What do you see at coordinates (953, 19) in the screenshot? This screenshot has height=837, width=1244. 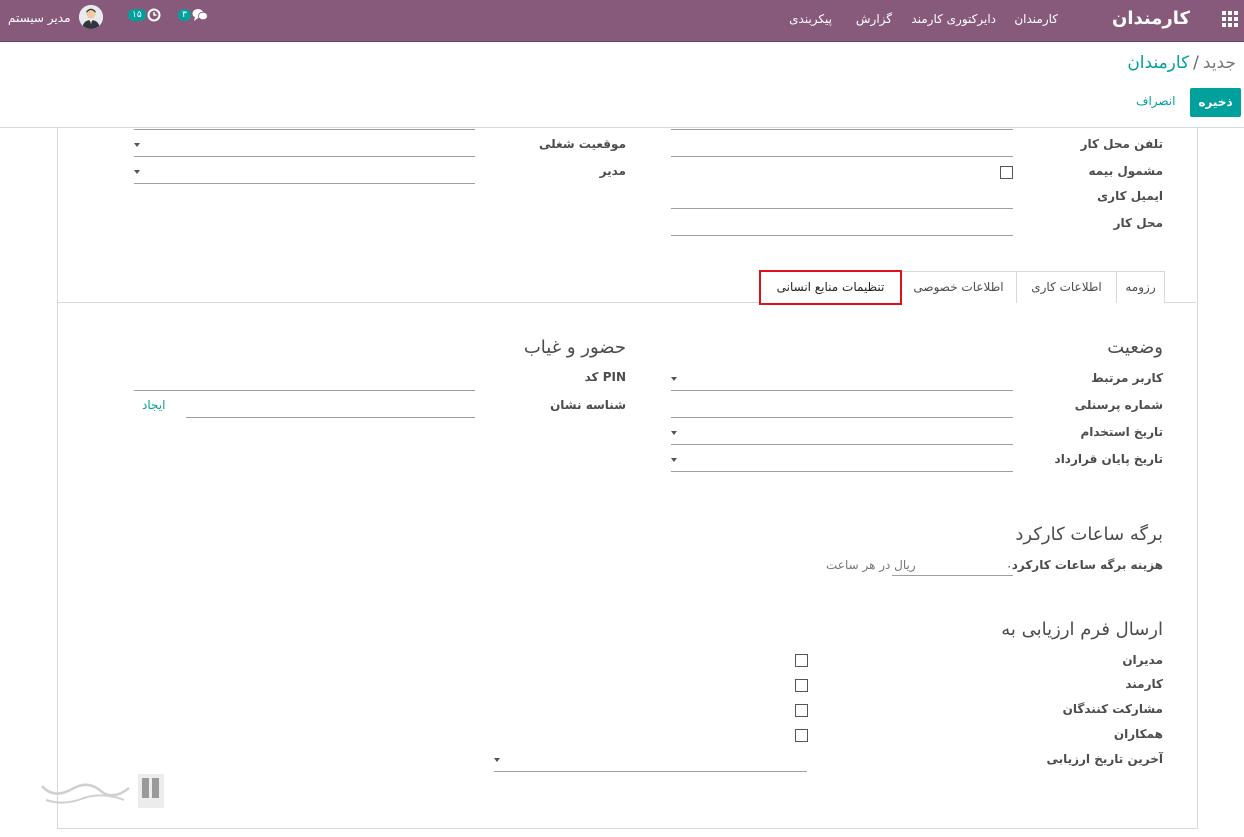 I see `menu-employee-directory: دایرکتوری کارمند` at bounding box center [953, 19].